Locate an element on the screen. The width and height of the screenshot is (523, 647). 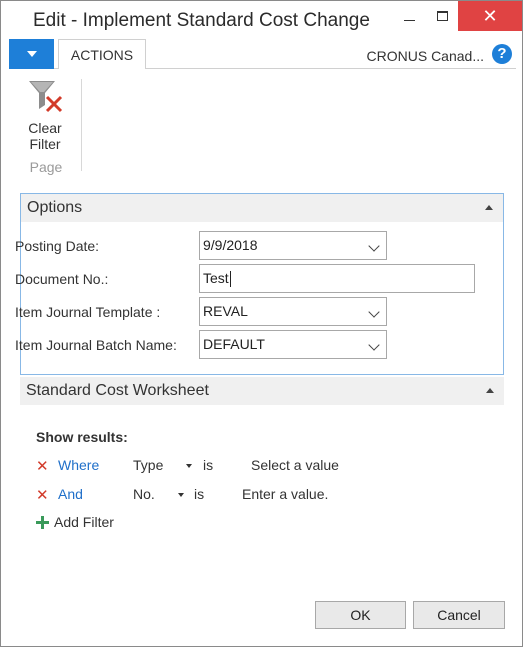
posting-date-row: Posting Date: 9/9/2018 is located at coordinates (250, 246).